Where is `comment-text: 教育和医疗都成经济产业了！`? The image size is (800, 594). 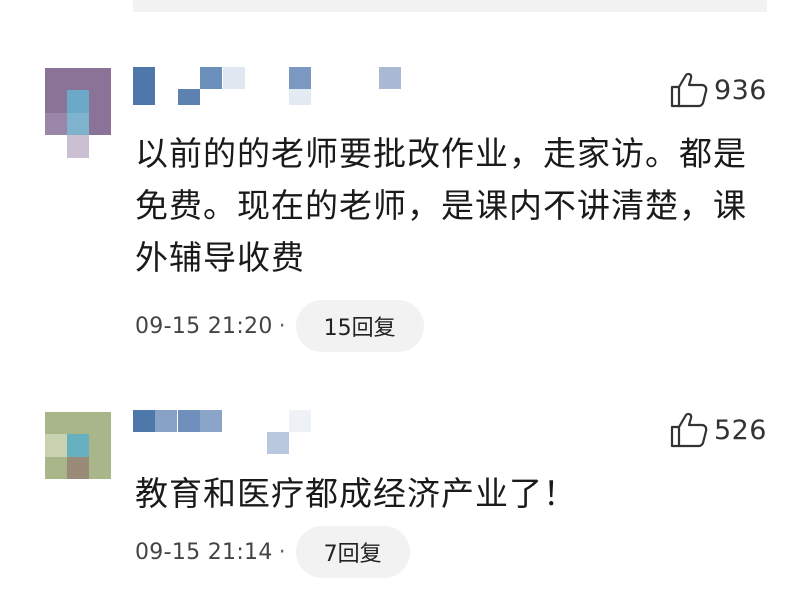 comment-text: 教育和医疗都成经济产业了！ is located at coordinates (356, 493).